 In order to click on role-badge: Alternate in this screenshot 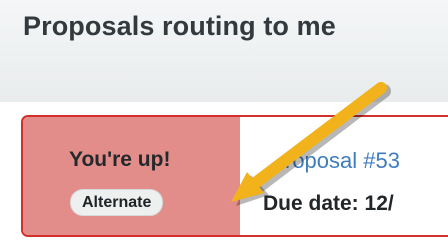, I will do `click(117, 202)`.